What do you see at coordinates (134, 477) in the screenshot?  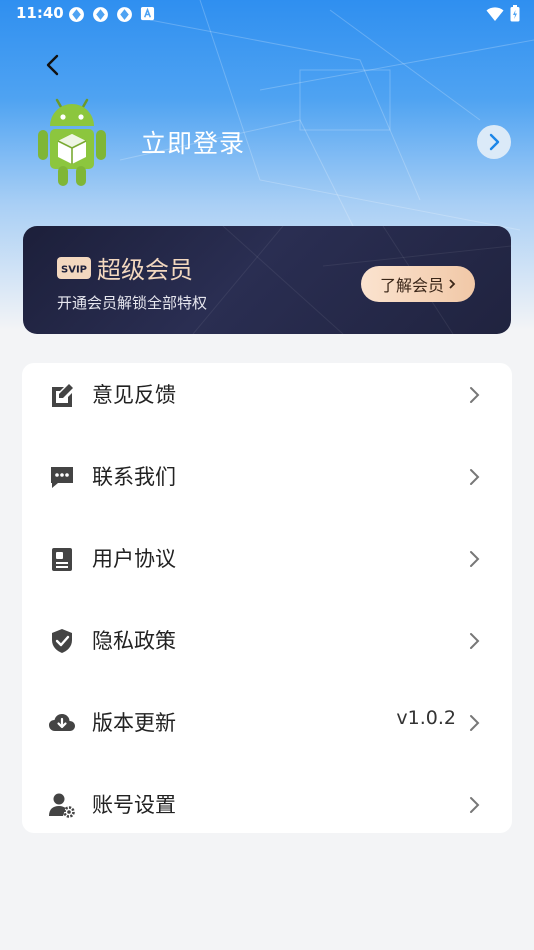 I see `menu-item-label: 联系我们` at bounding box center [134, 477].